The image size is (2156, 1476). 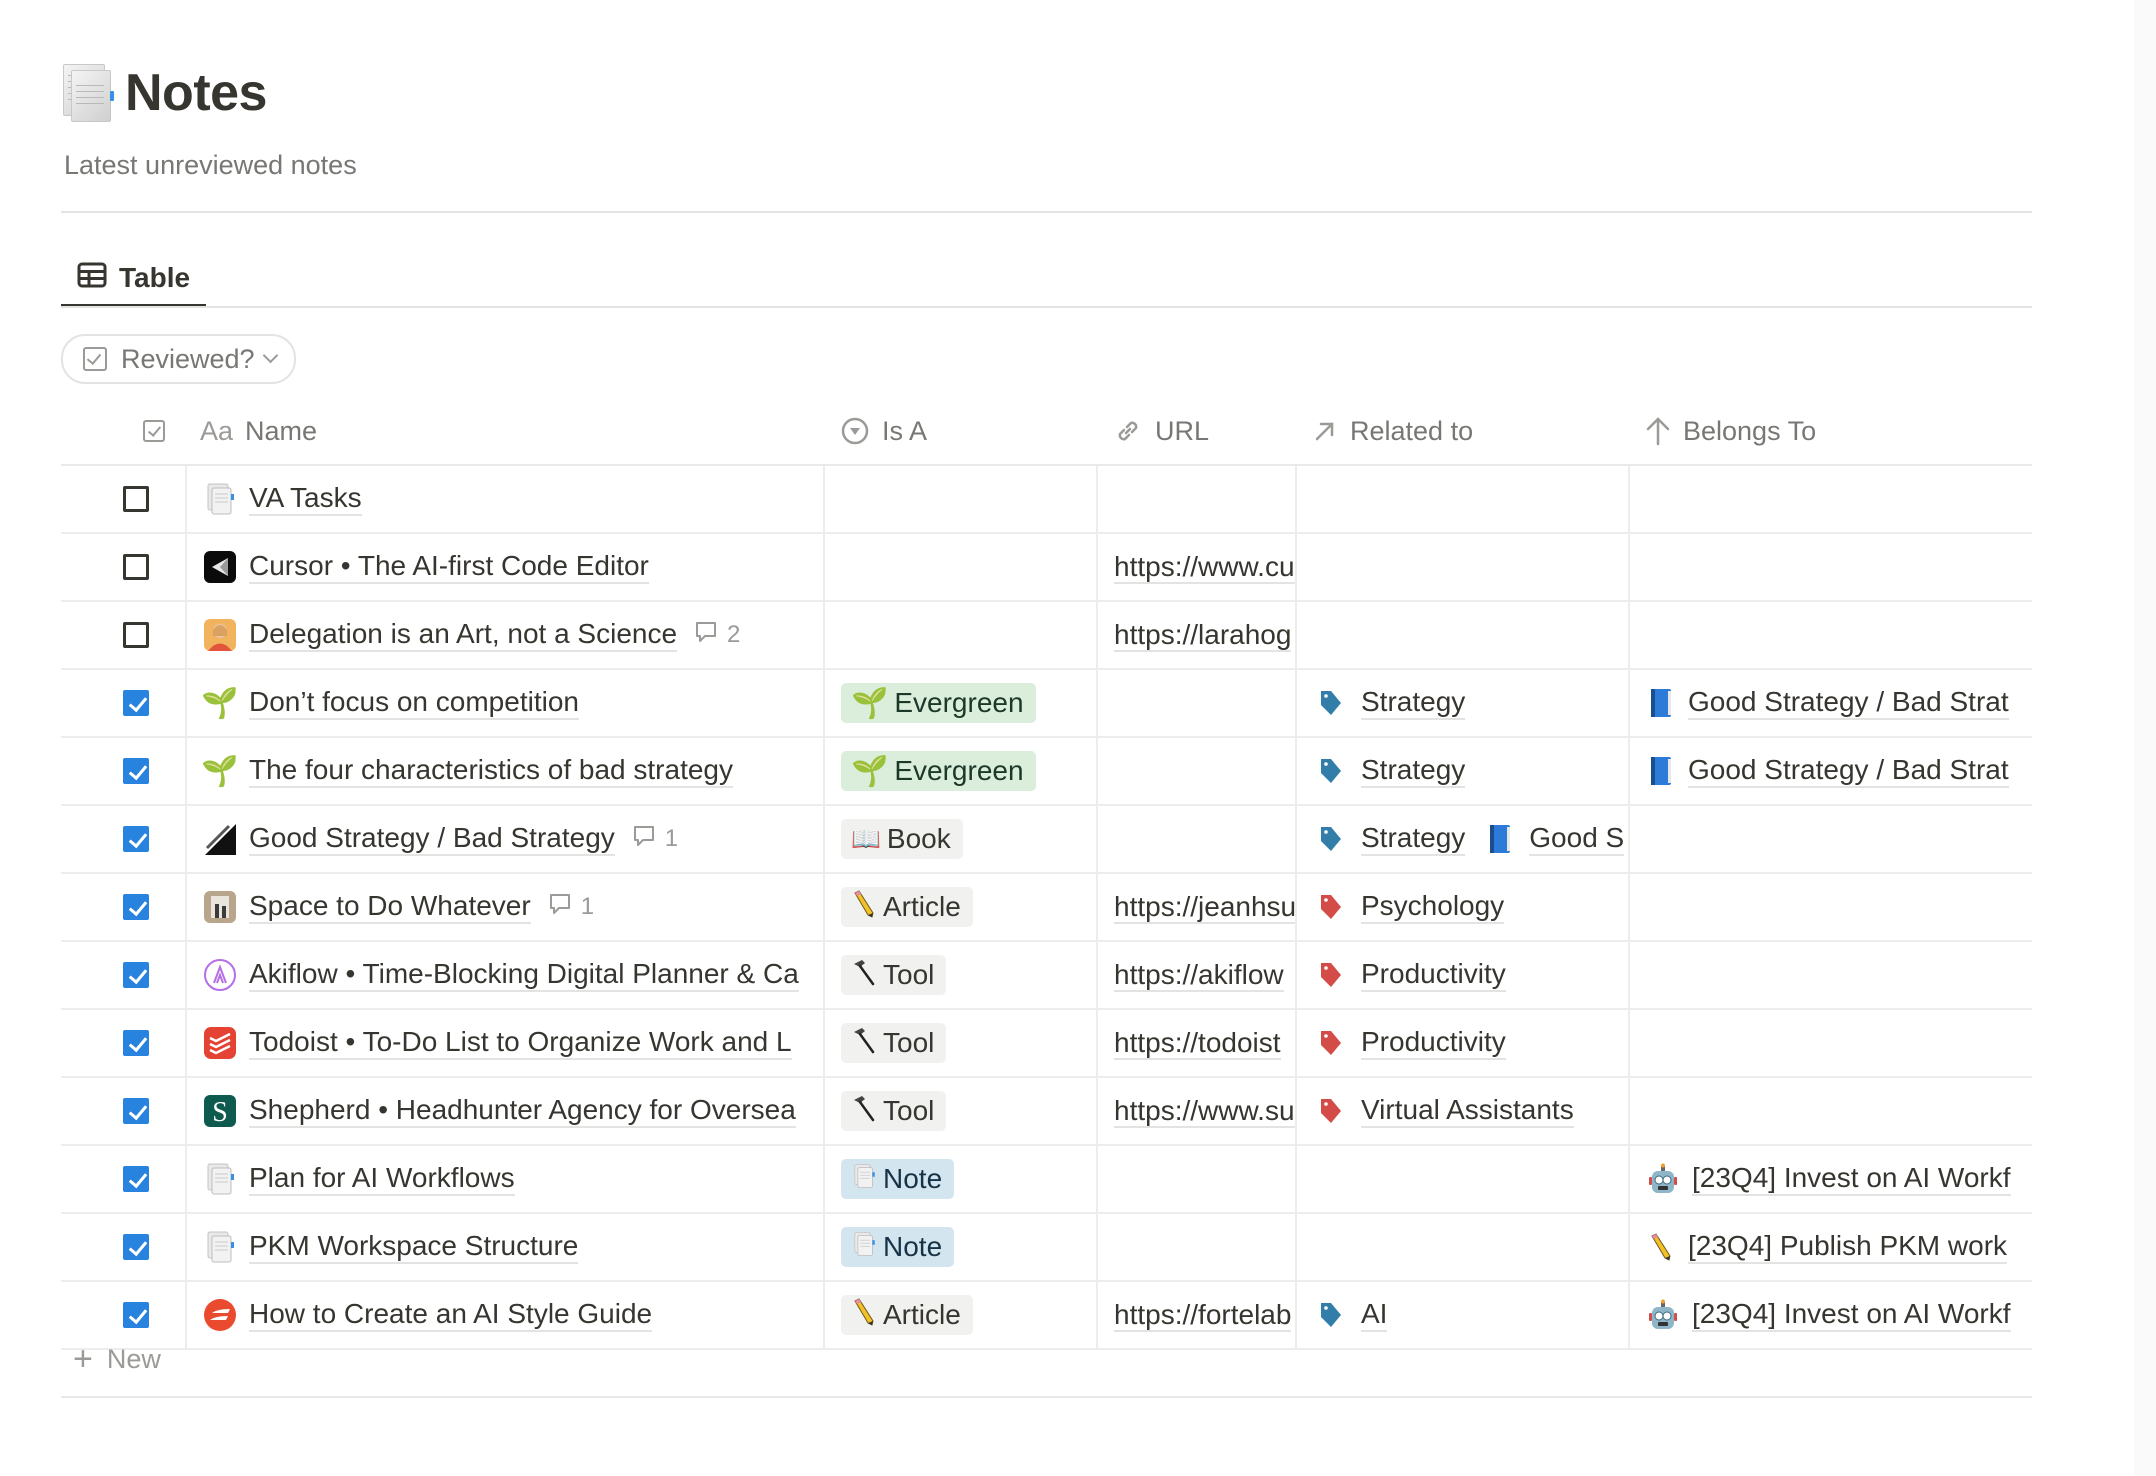 I want to click on page-title: Notes, so click(x=196, y=93).